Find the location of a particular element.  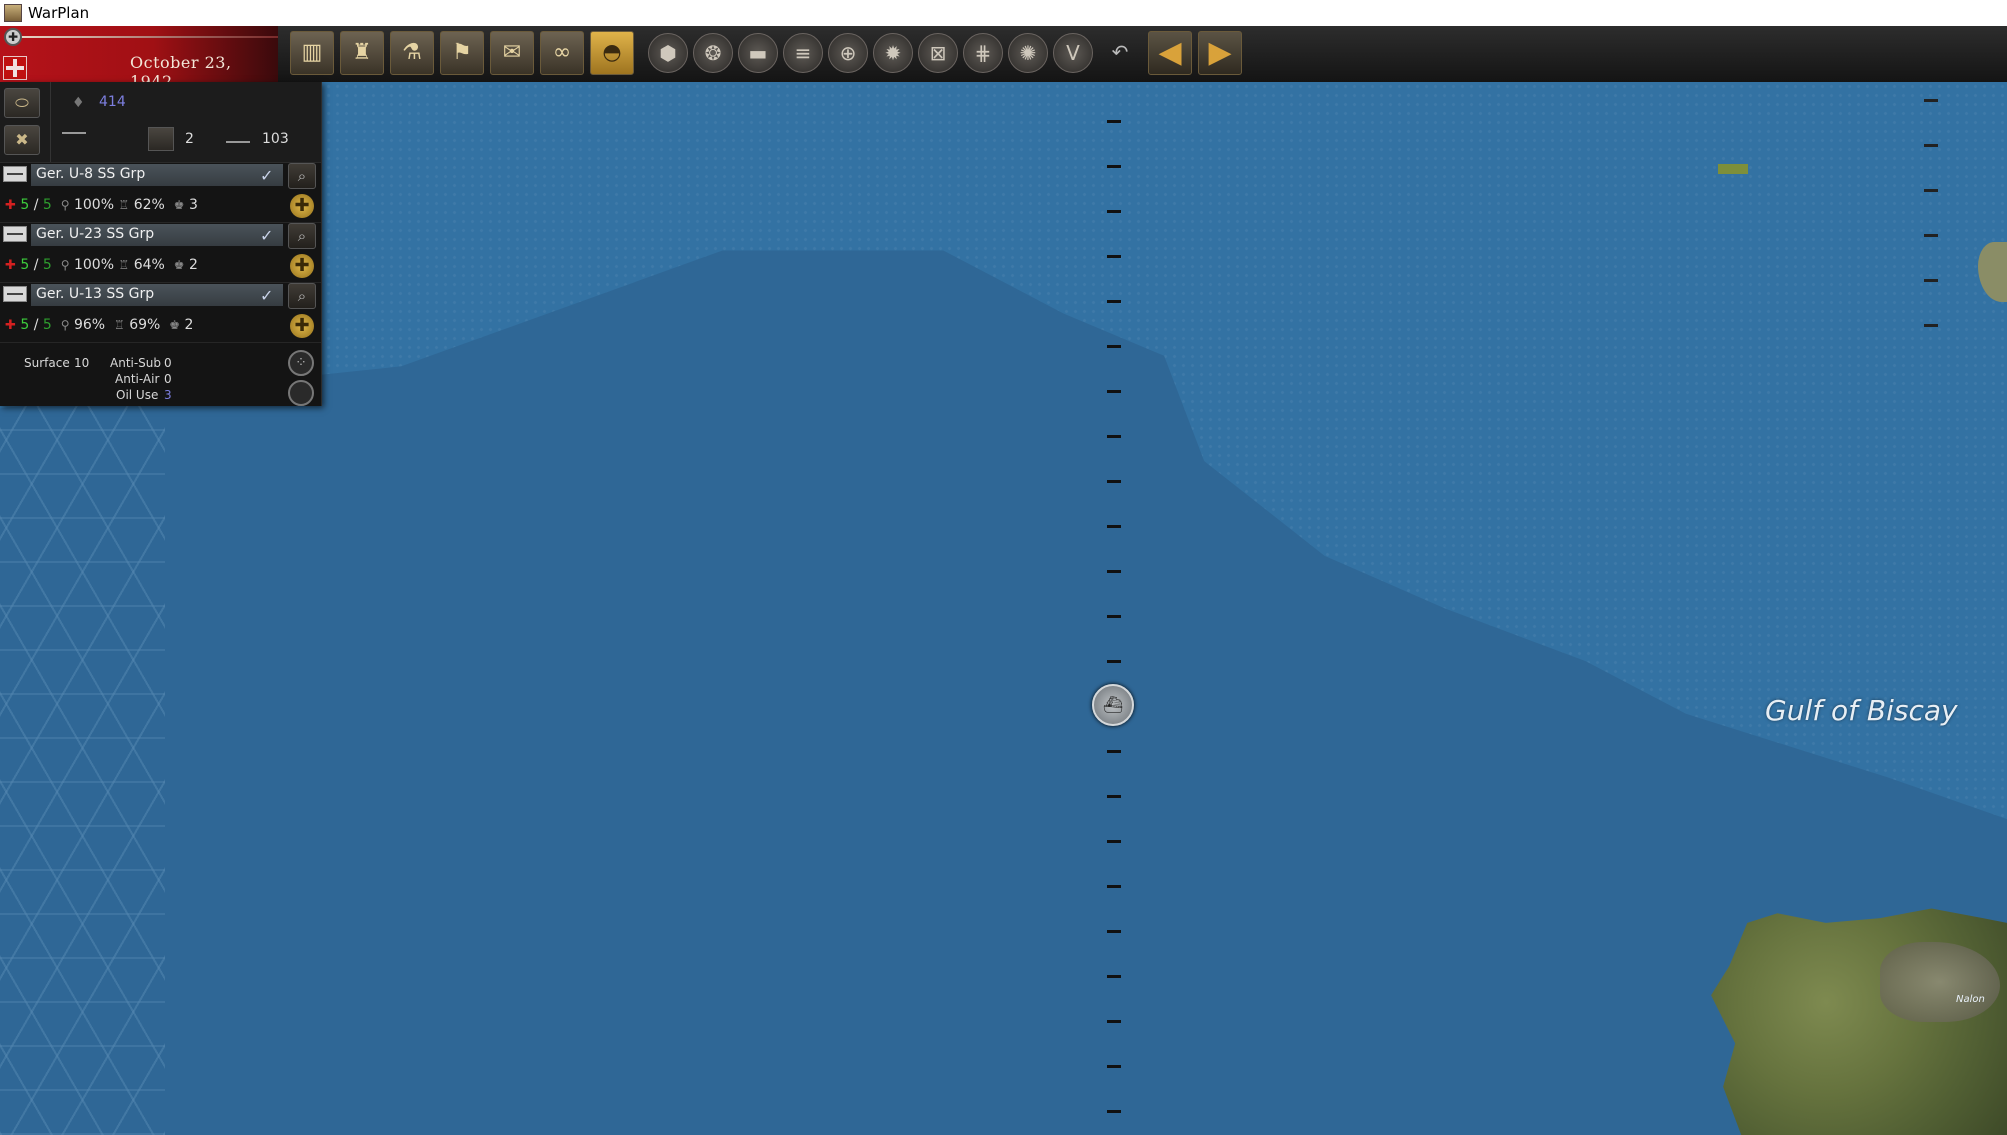

next-unit-button: ▶ is located at coordinates (1220, 53).